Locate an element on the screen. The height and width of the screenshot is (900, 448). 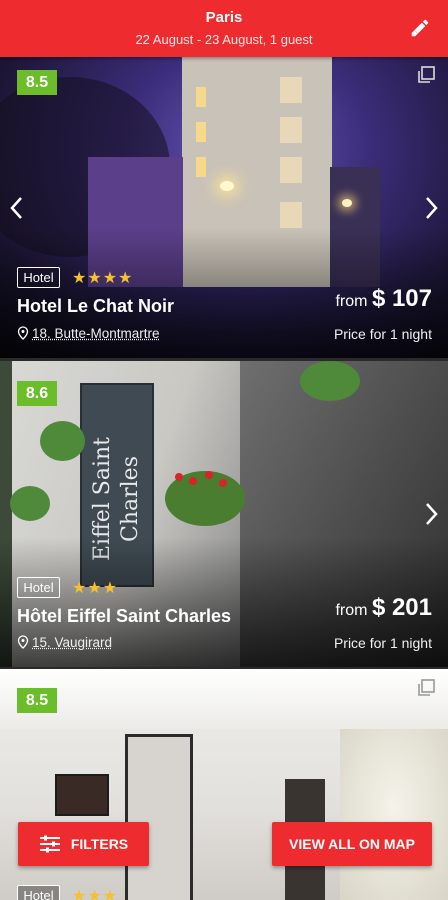
hotel-location: 18. Butte-Montmartre is located at coordinates (88, 333).